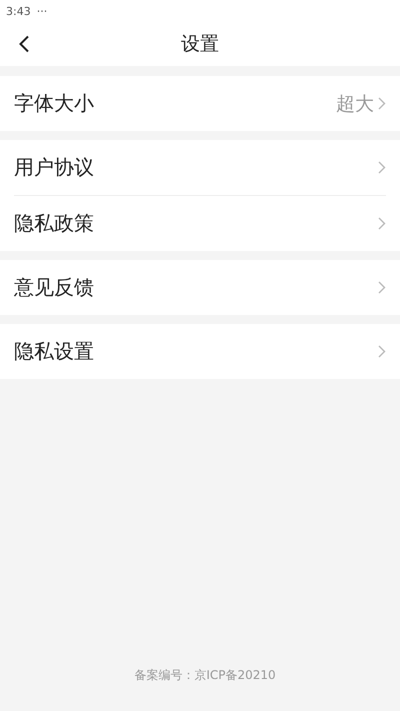 This screenshot has width=400, height=711. Describe the element at coordinates (24, 44) in the screenshot. I see `back-icon` at that location.